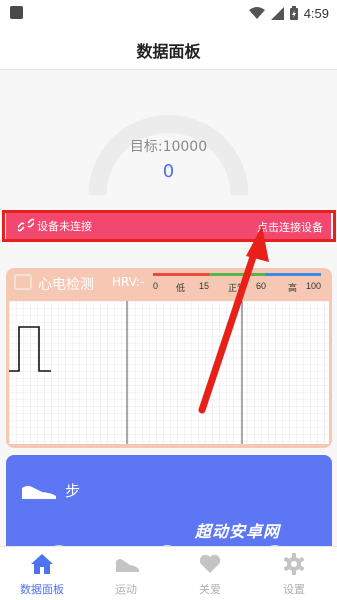  Describe the element at coordinates (293, 13) in the screenshot. I see `battery-icon` at that location.